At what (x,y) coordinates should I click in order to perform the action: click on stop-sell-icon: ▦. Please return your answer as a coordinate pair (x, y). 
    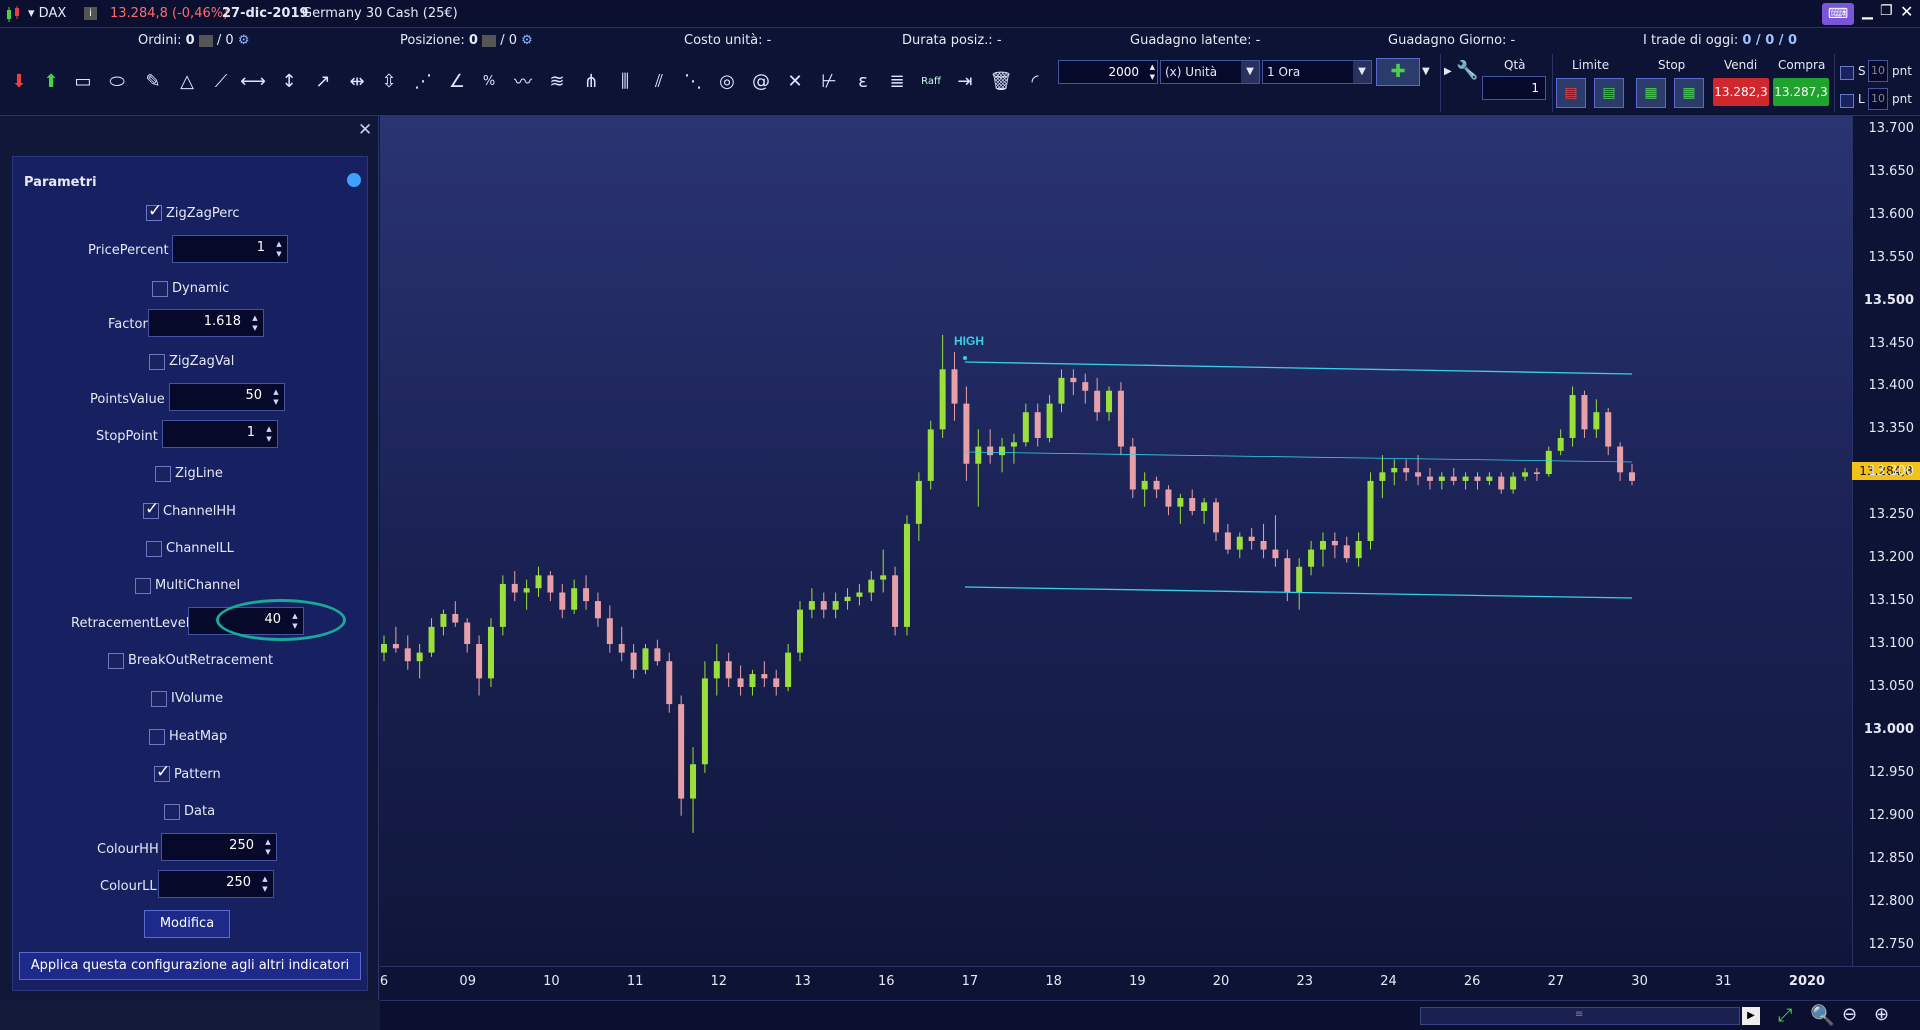
    Looking at the image, I should click on (1651, 93).